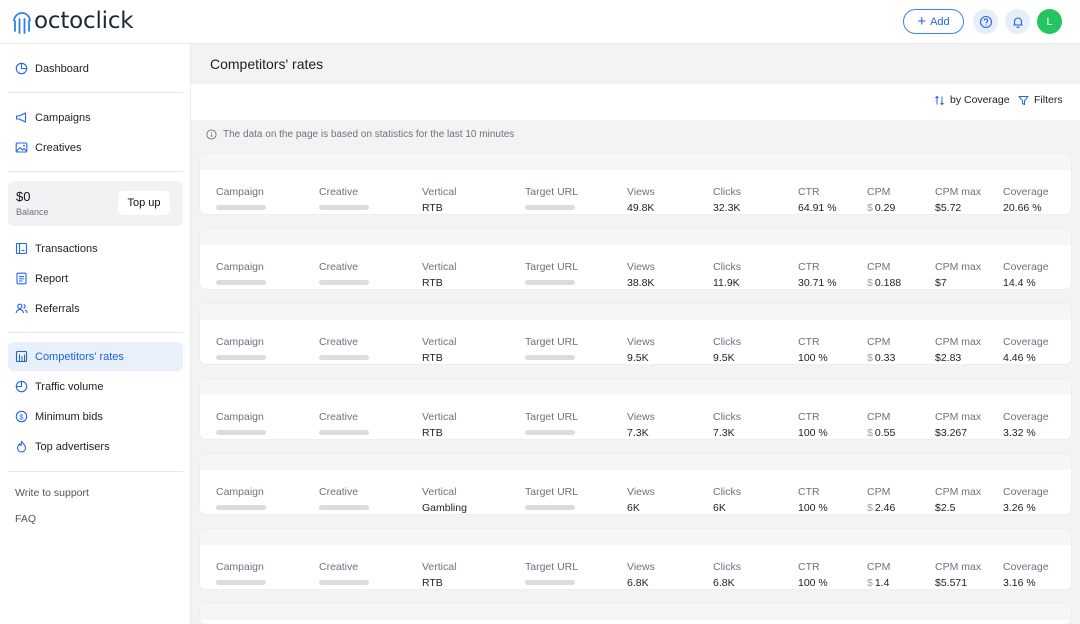  Describe the element at coordinates (1023, 100) in the screenshot. I see `filter-icon` at that location.